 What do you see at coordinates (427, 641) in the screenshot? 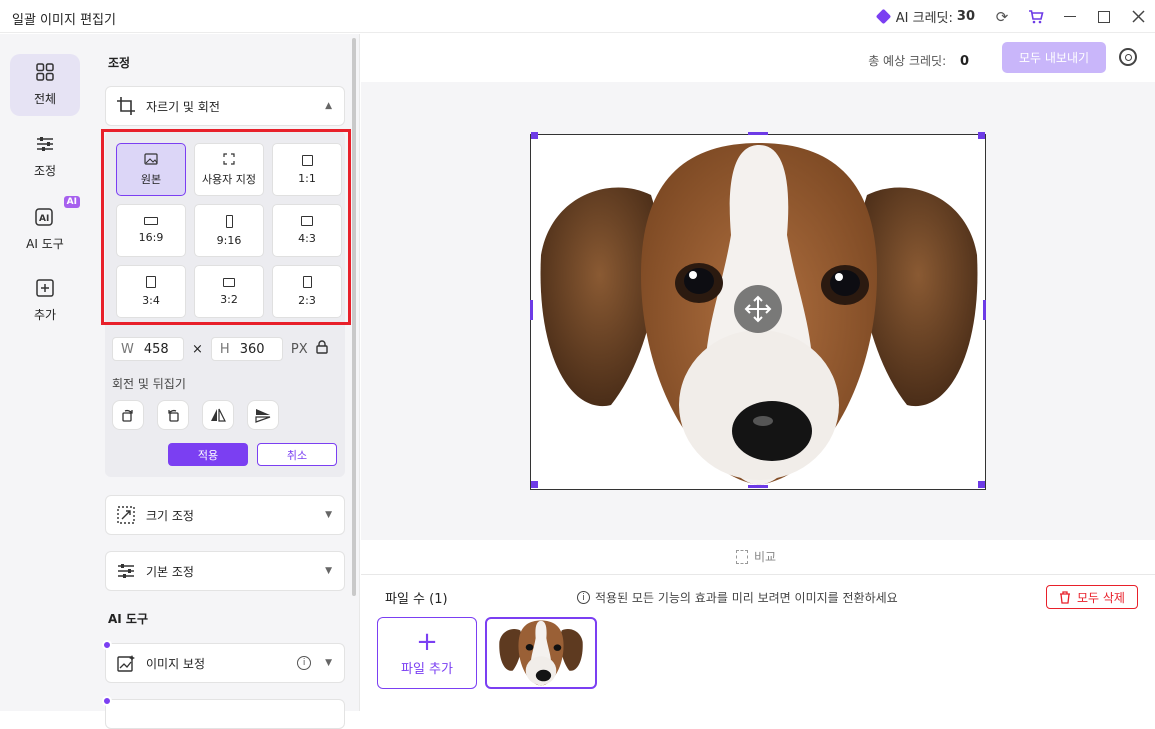
I see `plus-icon: +` at bounding box center [427, 641].